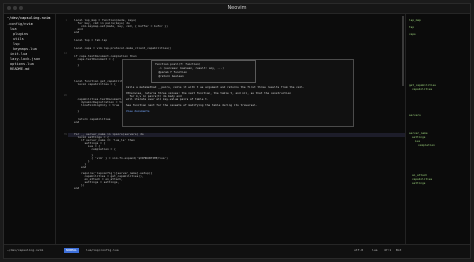 This screenshot has height=262, width=474. Describe the element at coordinates (20, 24) in the screenshot. I see `tree-item: .config/nvim` at that location.